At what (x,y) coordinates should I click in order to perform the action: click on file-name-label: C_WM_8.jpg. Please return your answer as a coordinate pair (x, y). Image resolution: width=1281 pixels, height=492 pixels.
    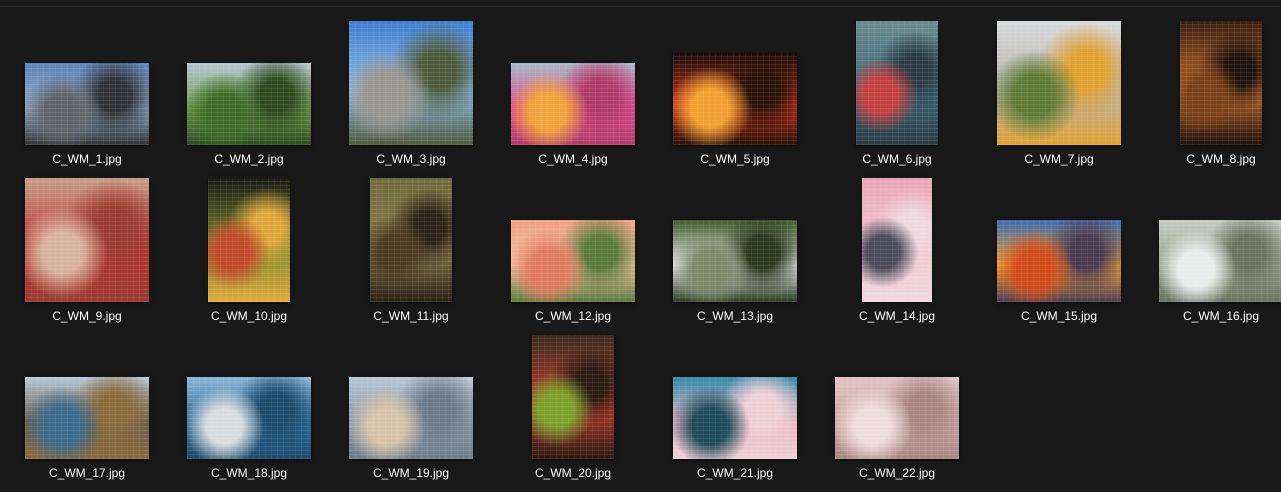
    Looking at the image, I should click on (1221, 159).